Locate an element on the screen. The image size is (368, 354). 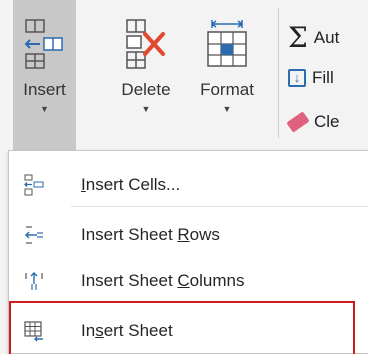
menu-item-label: Insert Sheet Rows is located at coordinates (150, 234).